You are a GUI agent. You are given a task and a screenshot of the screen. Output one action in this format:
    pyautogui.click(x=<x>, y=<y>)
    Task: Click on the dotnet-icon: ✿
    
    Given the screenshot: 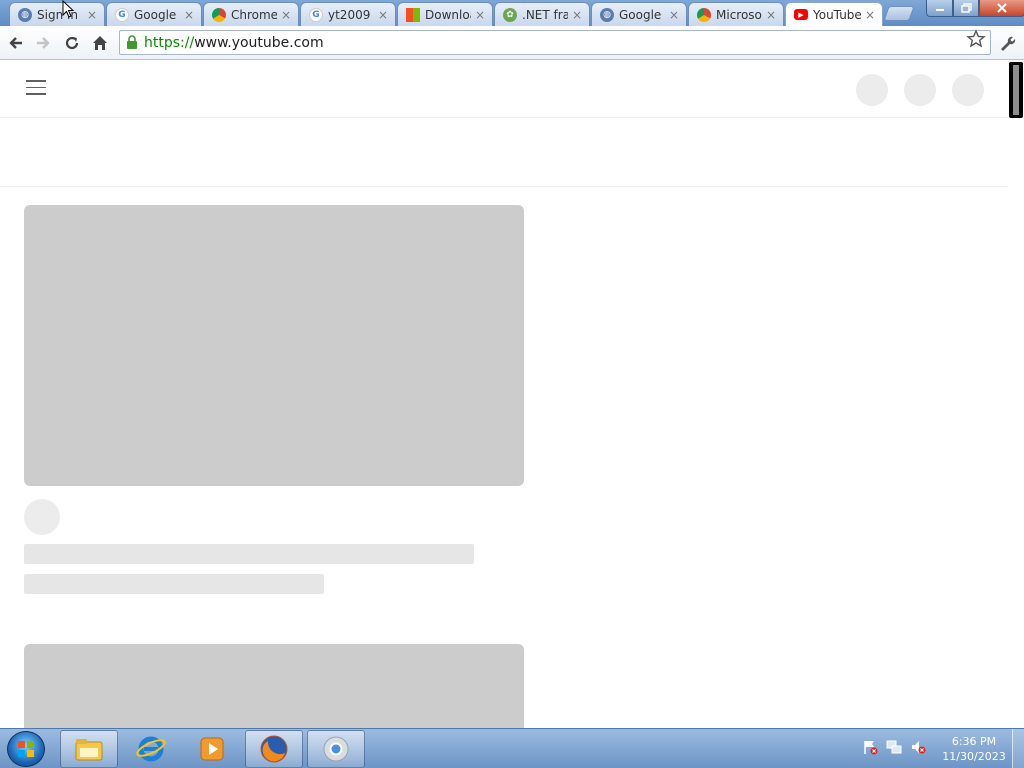 What is the action you would take?
    pyautogui.click(x=510, y=14)
    